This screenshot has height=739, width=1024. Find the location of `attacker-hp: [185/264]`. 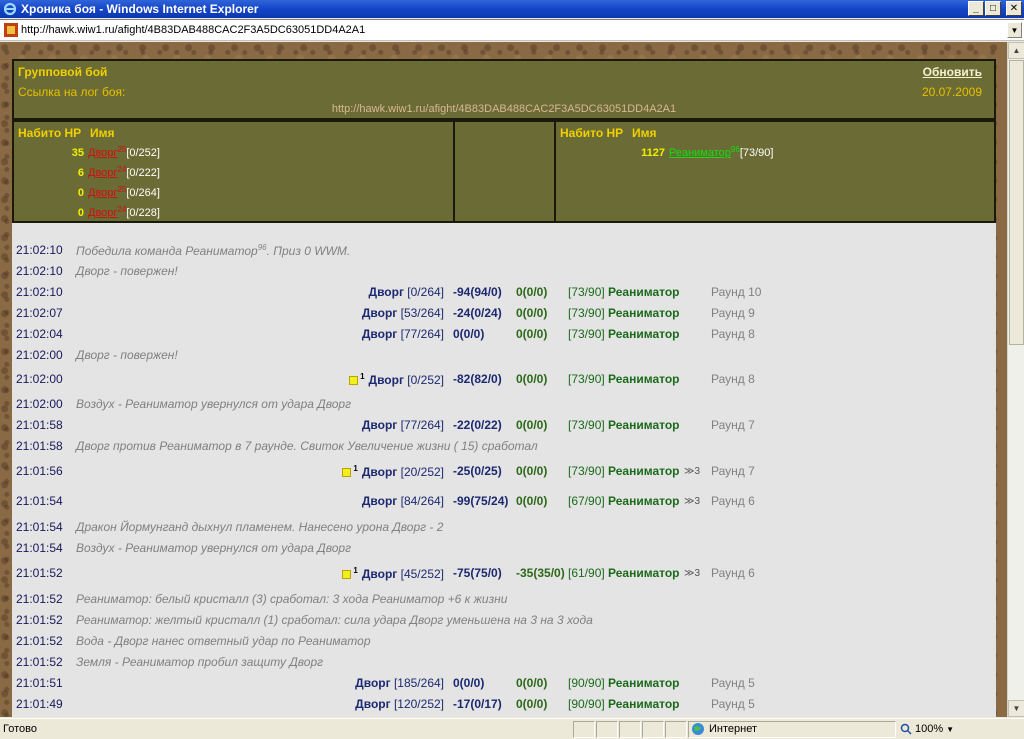

attacker-hp: [185/264] is located at coordinates (418, 683).